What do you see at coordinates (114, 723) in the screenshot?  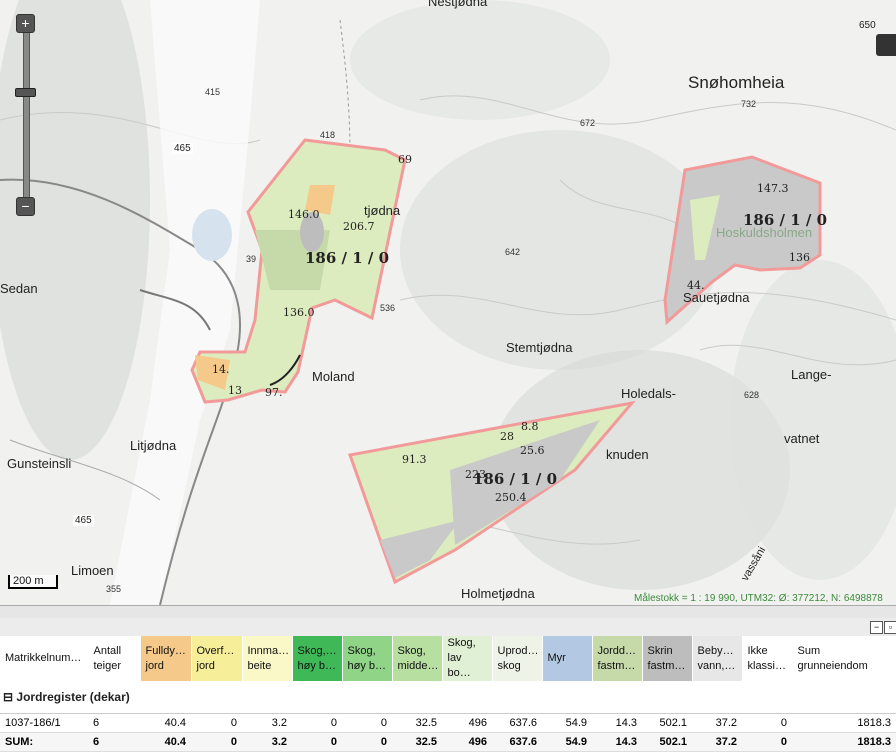 I see `table-cell: 6` at bounding box center [114, 723].